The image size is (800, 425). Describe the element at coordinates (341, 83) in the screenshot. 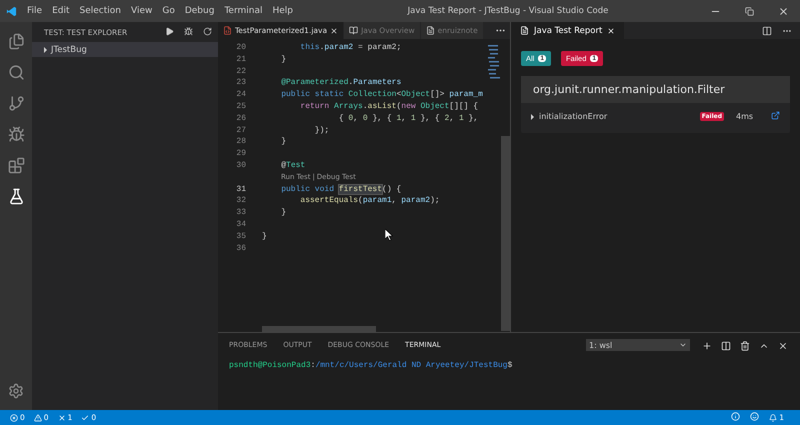

I see `code-line: @Parameterized.Parameters` at that location.